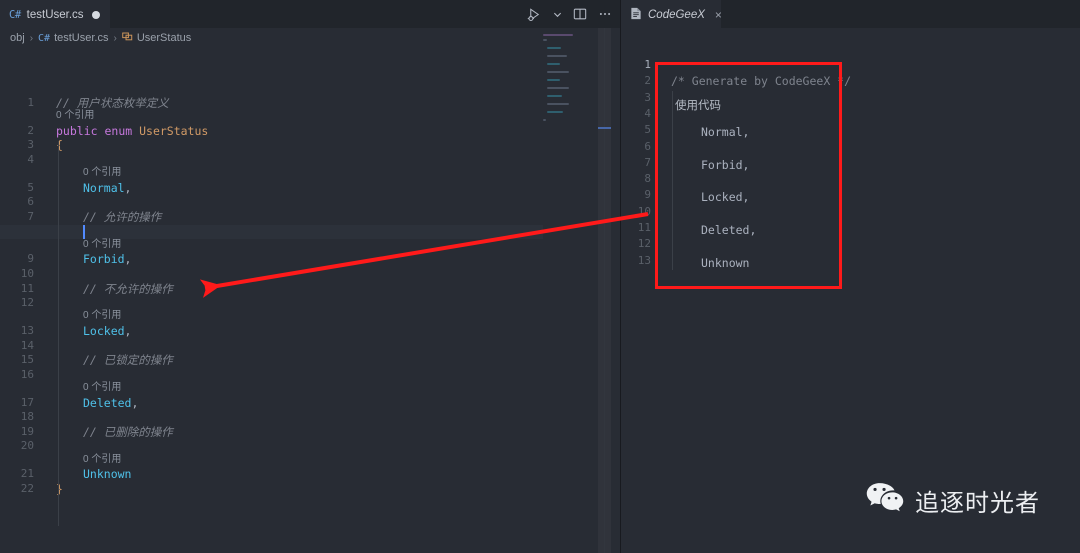 This screenshot has width=1080, height=553. Describe the element at coordinates (111, 402) in the screenshot. I see `enum-member: Deleted,` at that location.